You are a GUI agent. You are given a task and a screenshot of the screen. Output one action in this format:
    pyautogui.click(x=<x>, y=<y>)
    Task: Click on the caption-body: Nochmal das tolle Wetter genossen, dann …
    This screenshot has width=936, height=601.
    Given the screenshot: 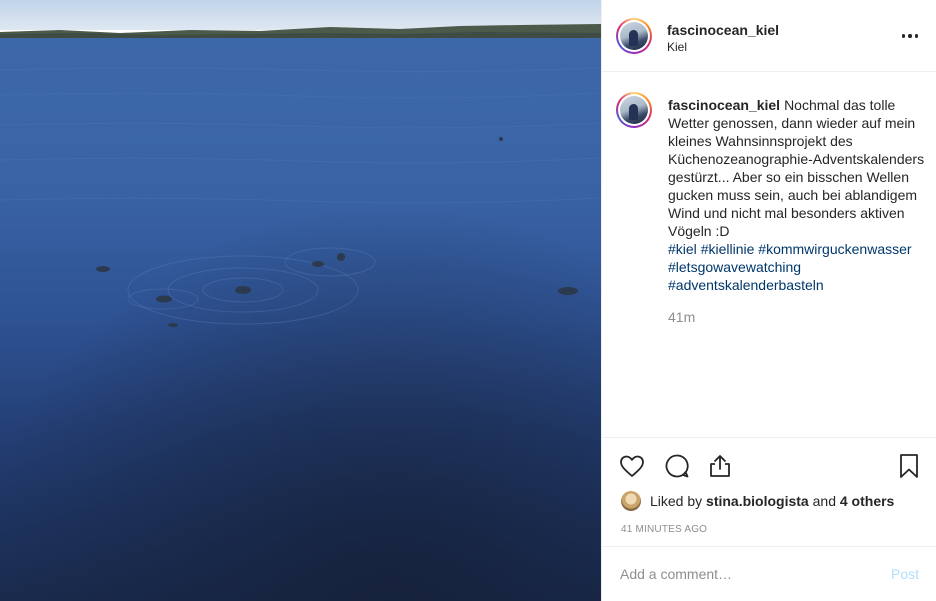 What is the action you would take?
    pyautogui.click(x=796, y=168)
    